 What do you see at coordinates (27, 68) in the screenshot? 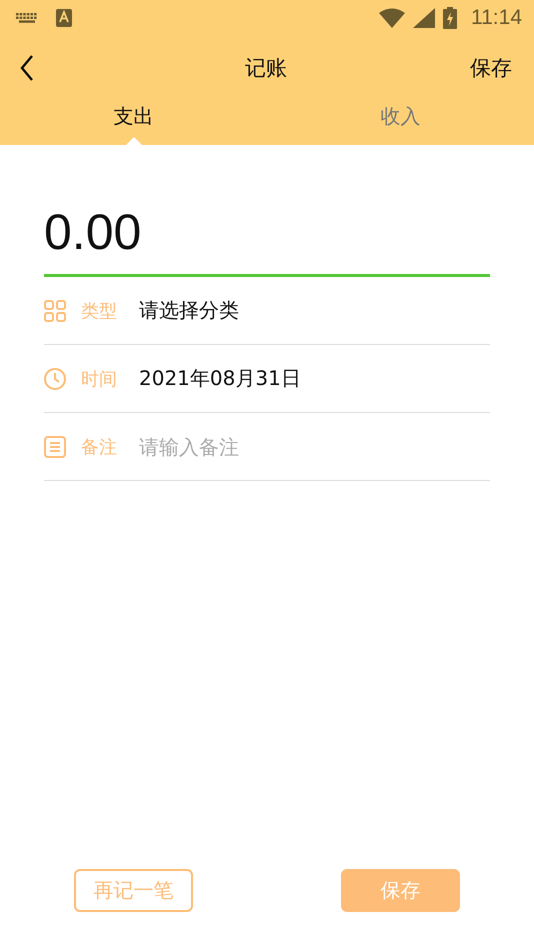
I see `back-icon` at bounding box center [27, 68].